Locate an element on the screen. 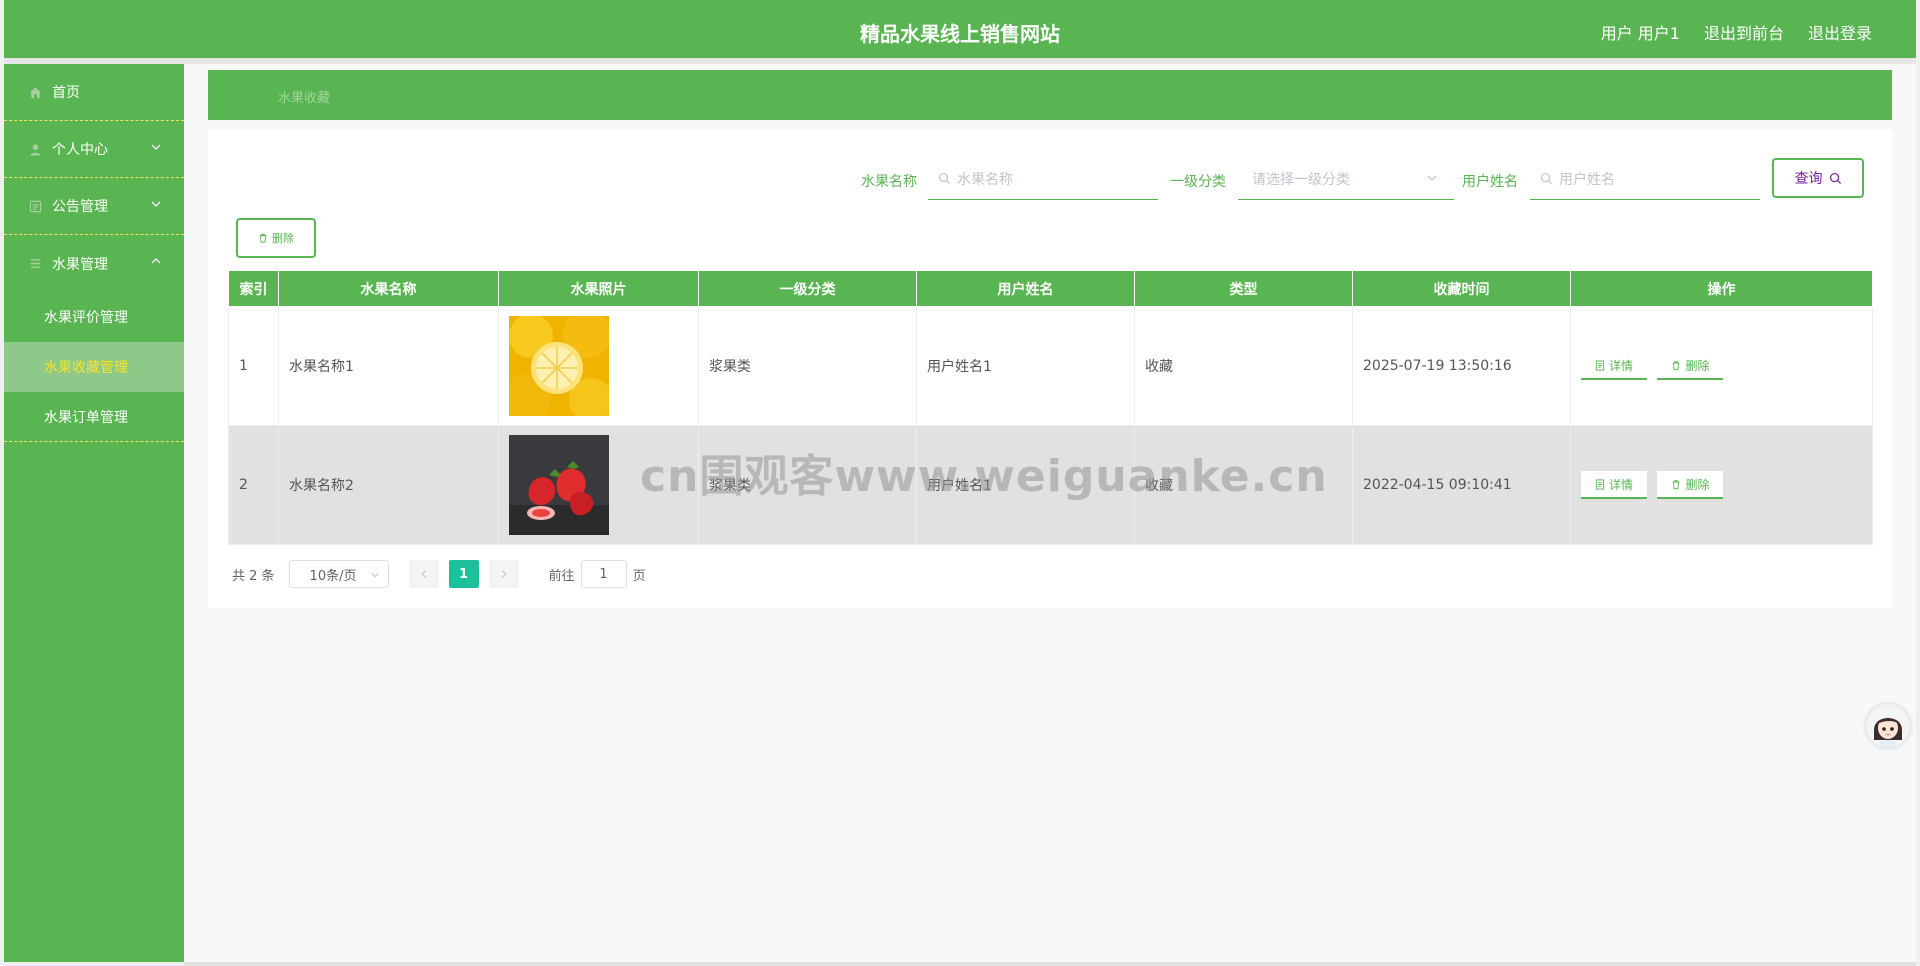 This screenshot has width=1920, height=966. cell-user-name: 用户姓名1 is located at coordinates (1025, 366).